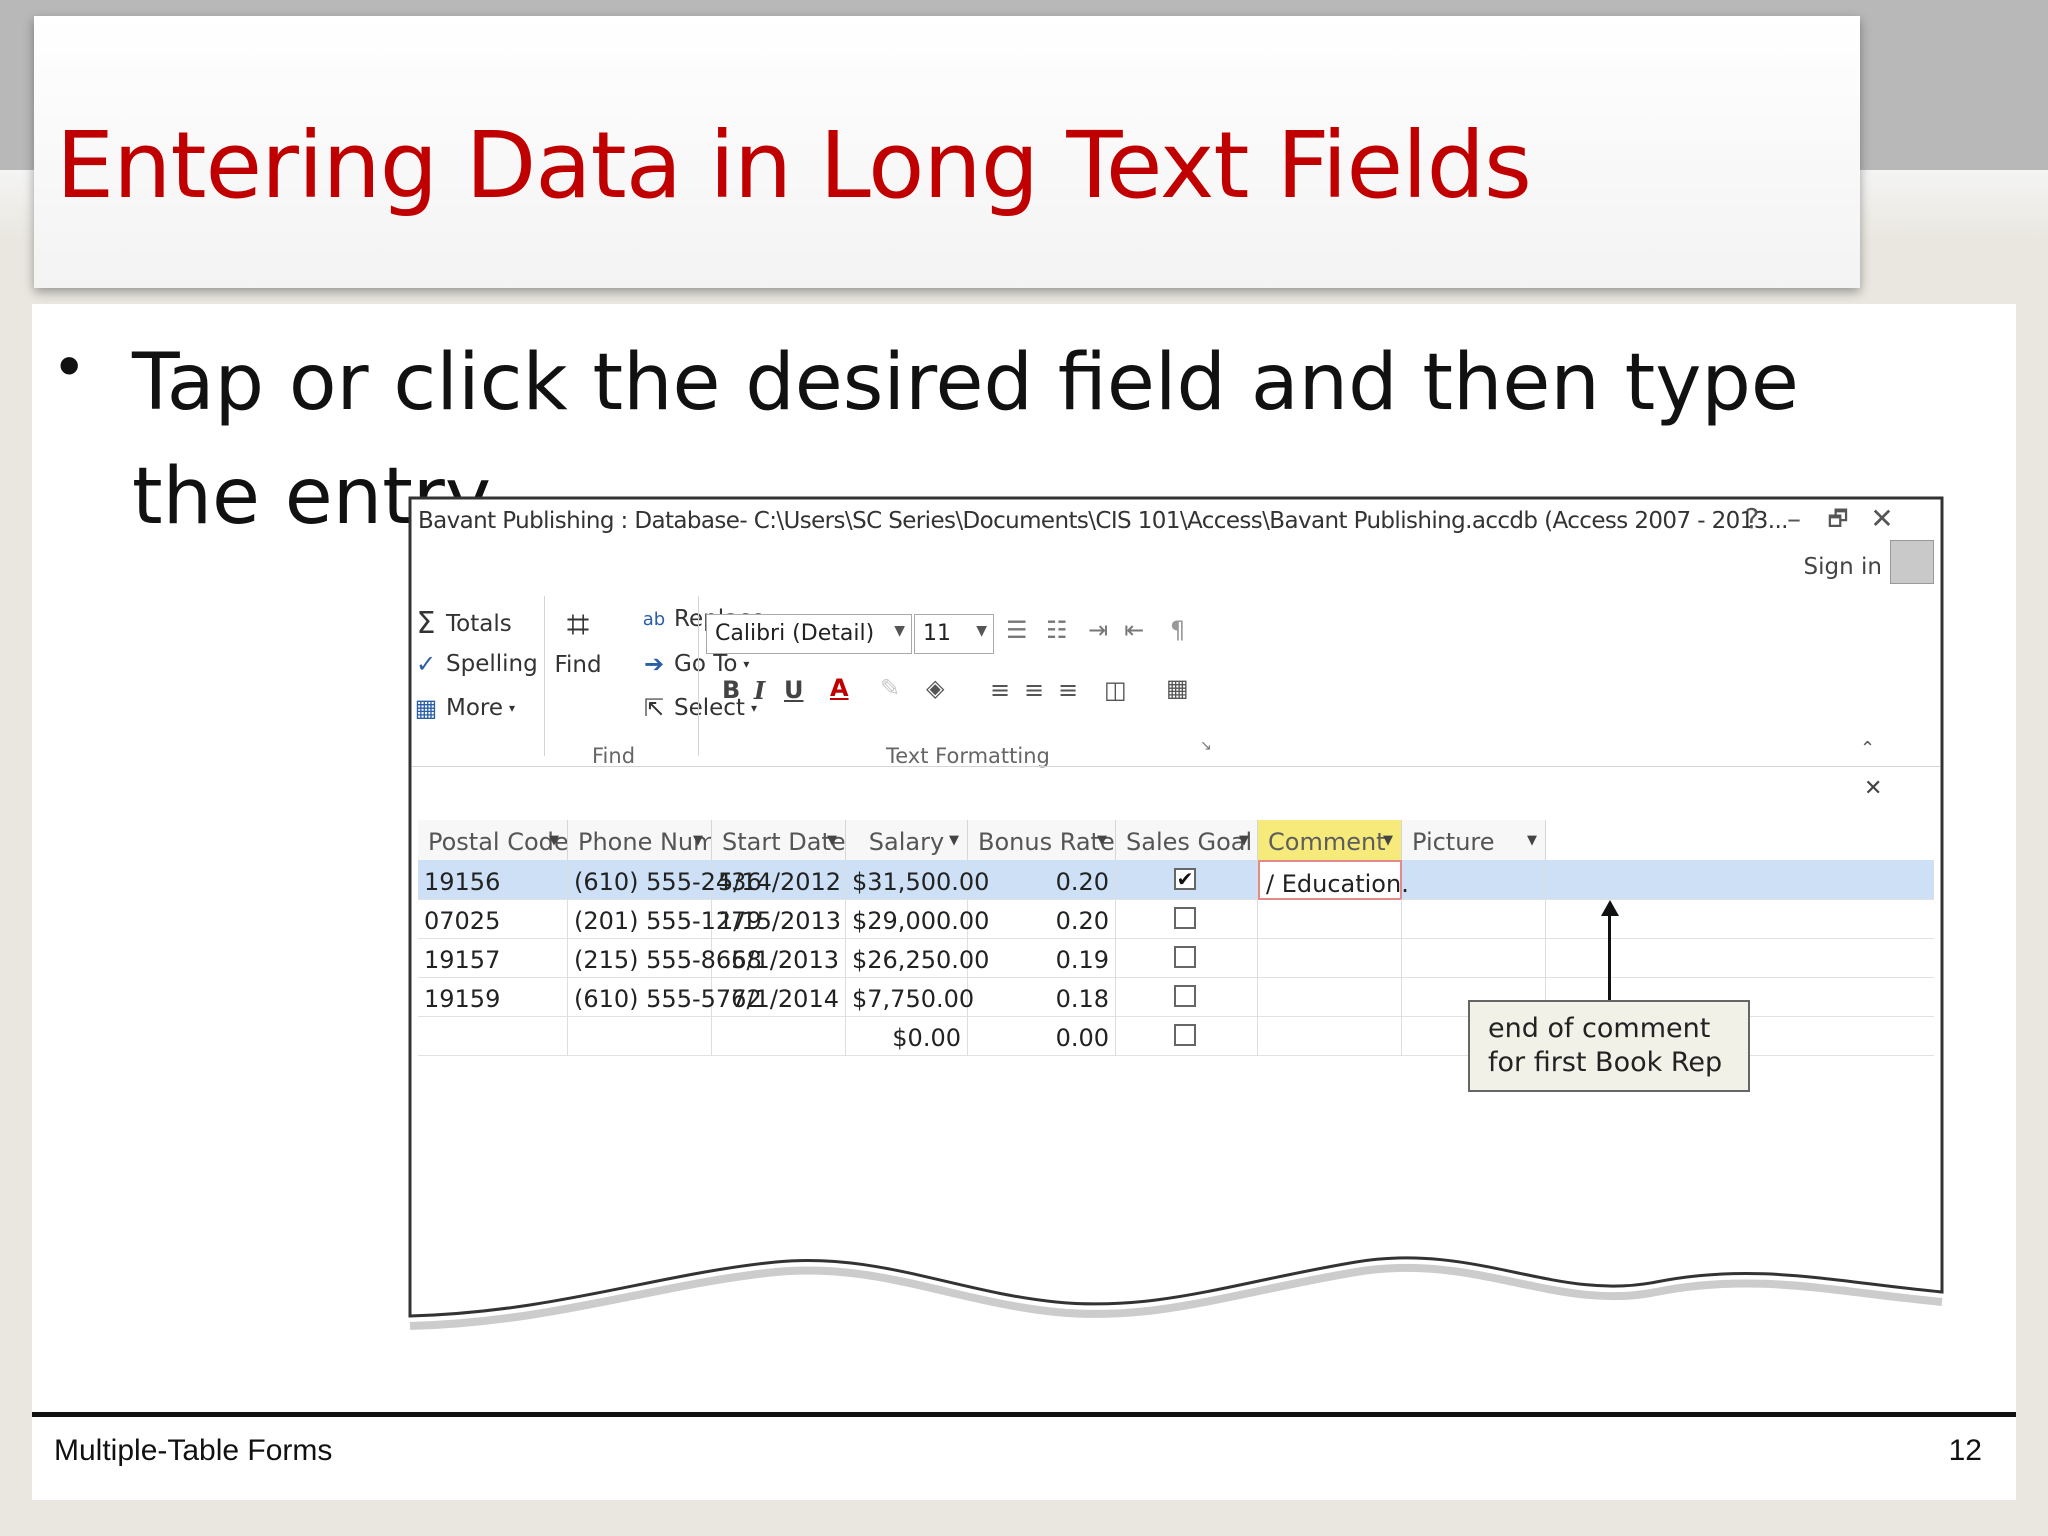 This screenshot has width=2048, height=1536. What do you see at coordinates (463, 708) in the screenshot?
I see `more-button: ▦ More ▾` at bounding box center [463, 708].